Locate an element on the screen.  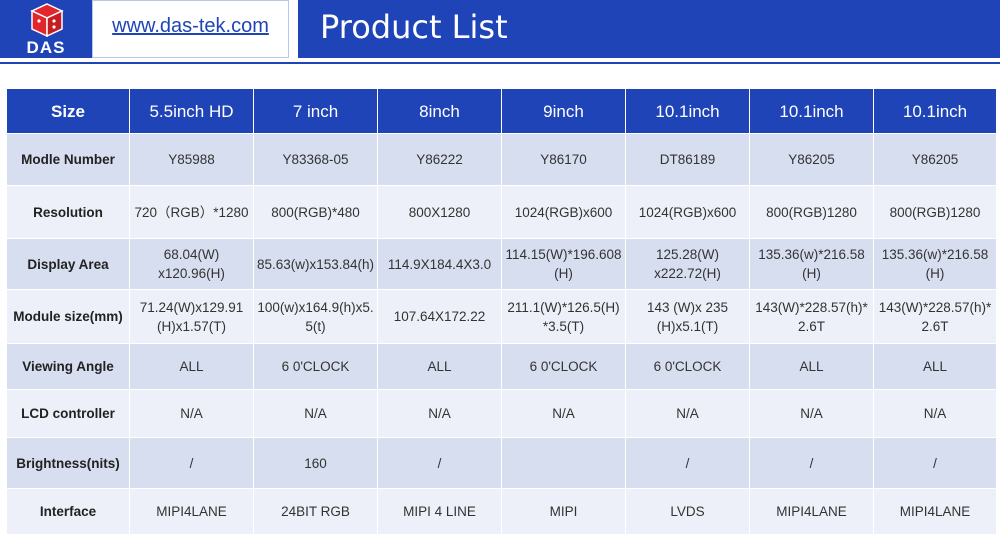
table-cell: LVDS is located at coordinates (687, 511).